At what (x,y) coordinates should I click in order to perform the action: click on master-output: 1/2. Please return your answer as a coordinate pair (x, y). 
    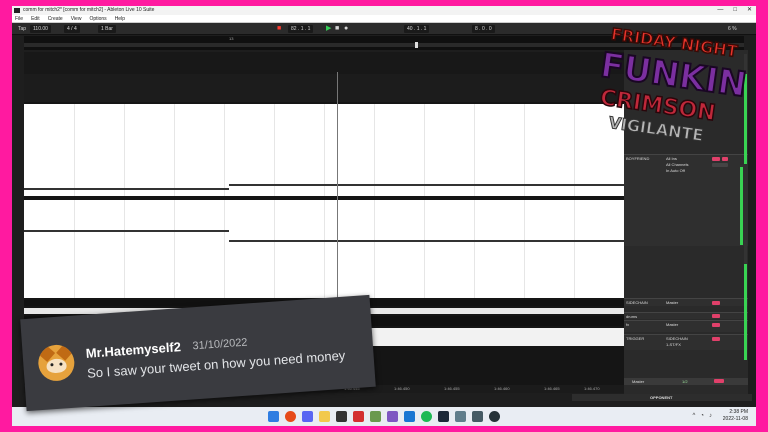
    Looking at the image, I should click on (685, 381).